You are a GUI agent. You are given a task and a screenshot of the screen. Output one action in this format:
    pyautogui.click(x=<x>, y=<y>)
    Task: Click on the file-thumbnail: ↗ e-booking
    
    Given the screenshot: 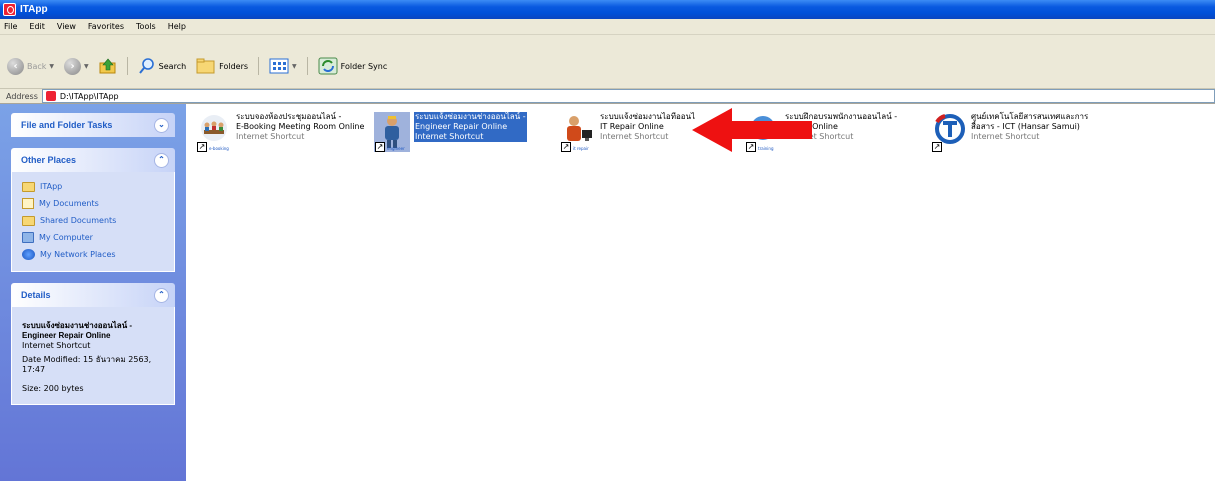 What is the action you would take?
    pyautogui.click(x=214, y=132)
    